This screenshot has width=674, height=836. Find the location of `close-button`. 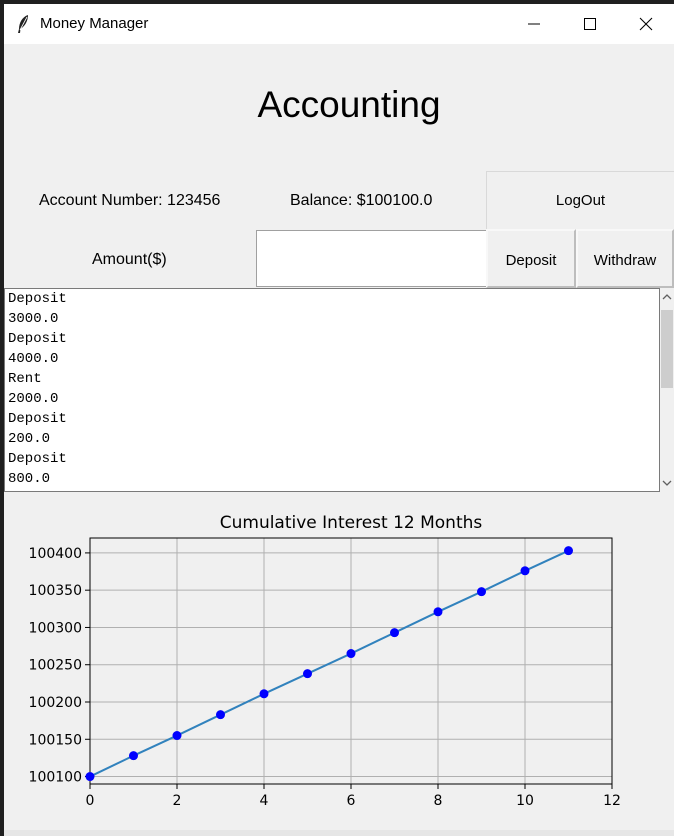

close-button is located at coordinates (646, 24).